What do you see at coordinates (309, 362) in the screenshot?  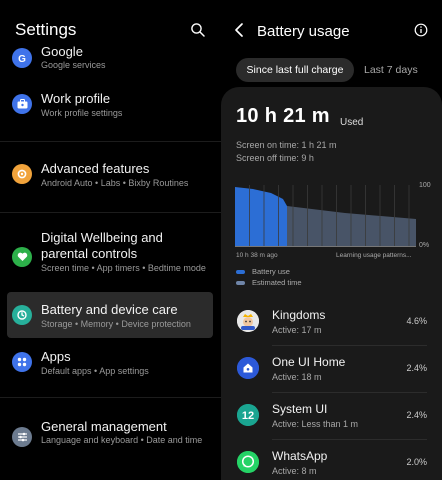 I see `app-name: One UI Home` at bounding box center [309, 362].